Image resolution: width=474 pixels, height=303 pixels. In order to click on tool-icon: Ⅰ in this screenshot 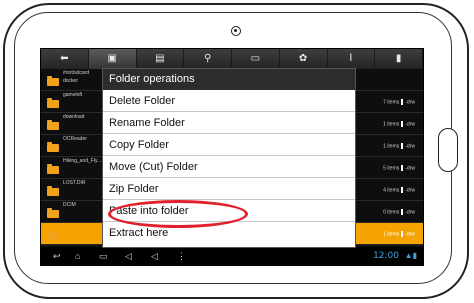, I will do `click(351, 58)`.